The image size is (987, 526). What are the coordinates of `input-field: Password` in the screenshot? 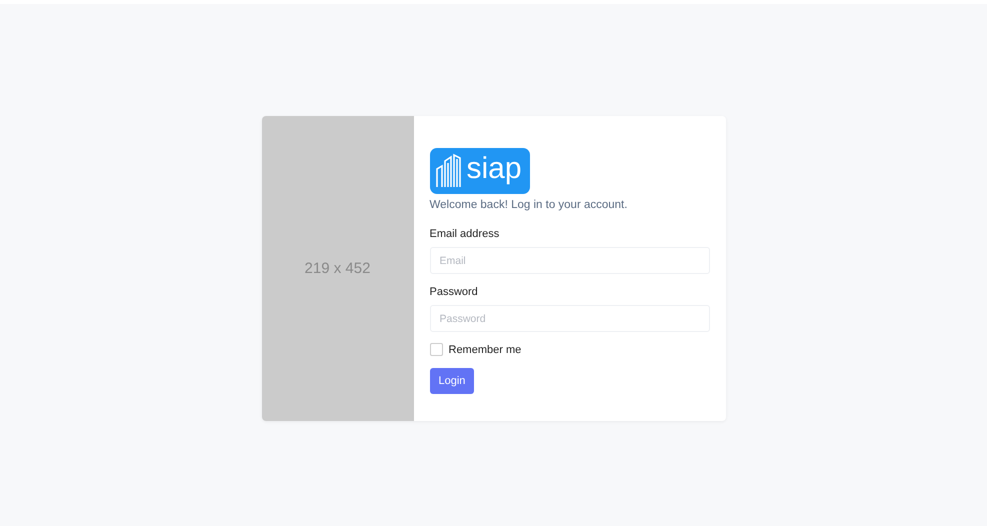 It's located at (570, 318).